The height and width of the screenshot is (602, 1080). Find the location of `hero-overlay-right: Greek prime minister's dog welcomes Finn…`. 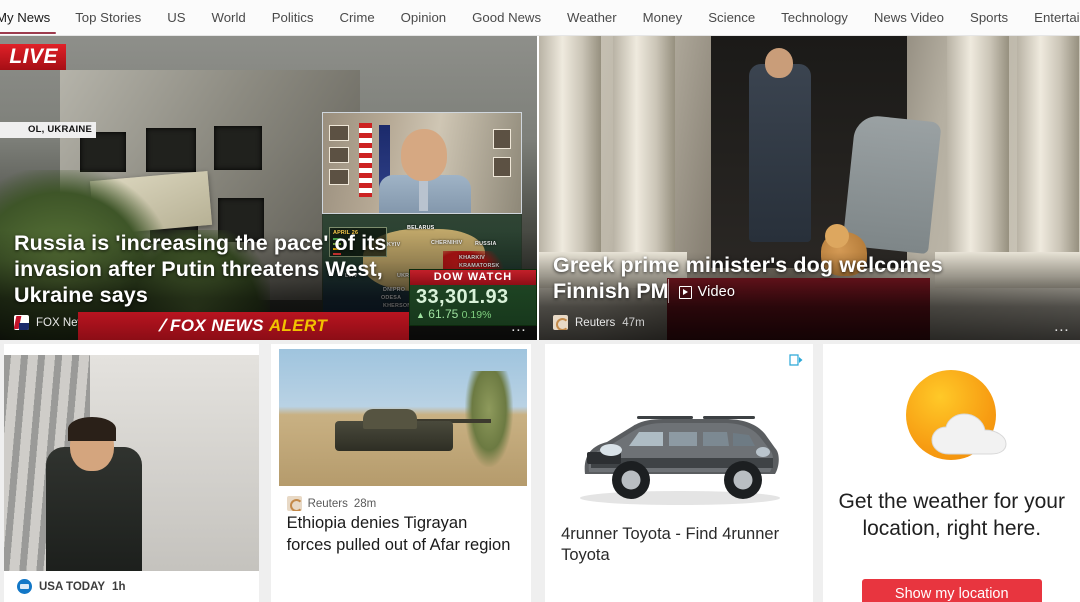

hero-overlay-right: Greek prime minister's dog welcomes Finn… is located at coordinates (809, 296).